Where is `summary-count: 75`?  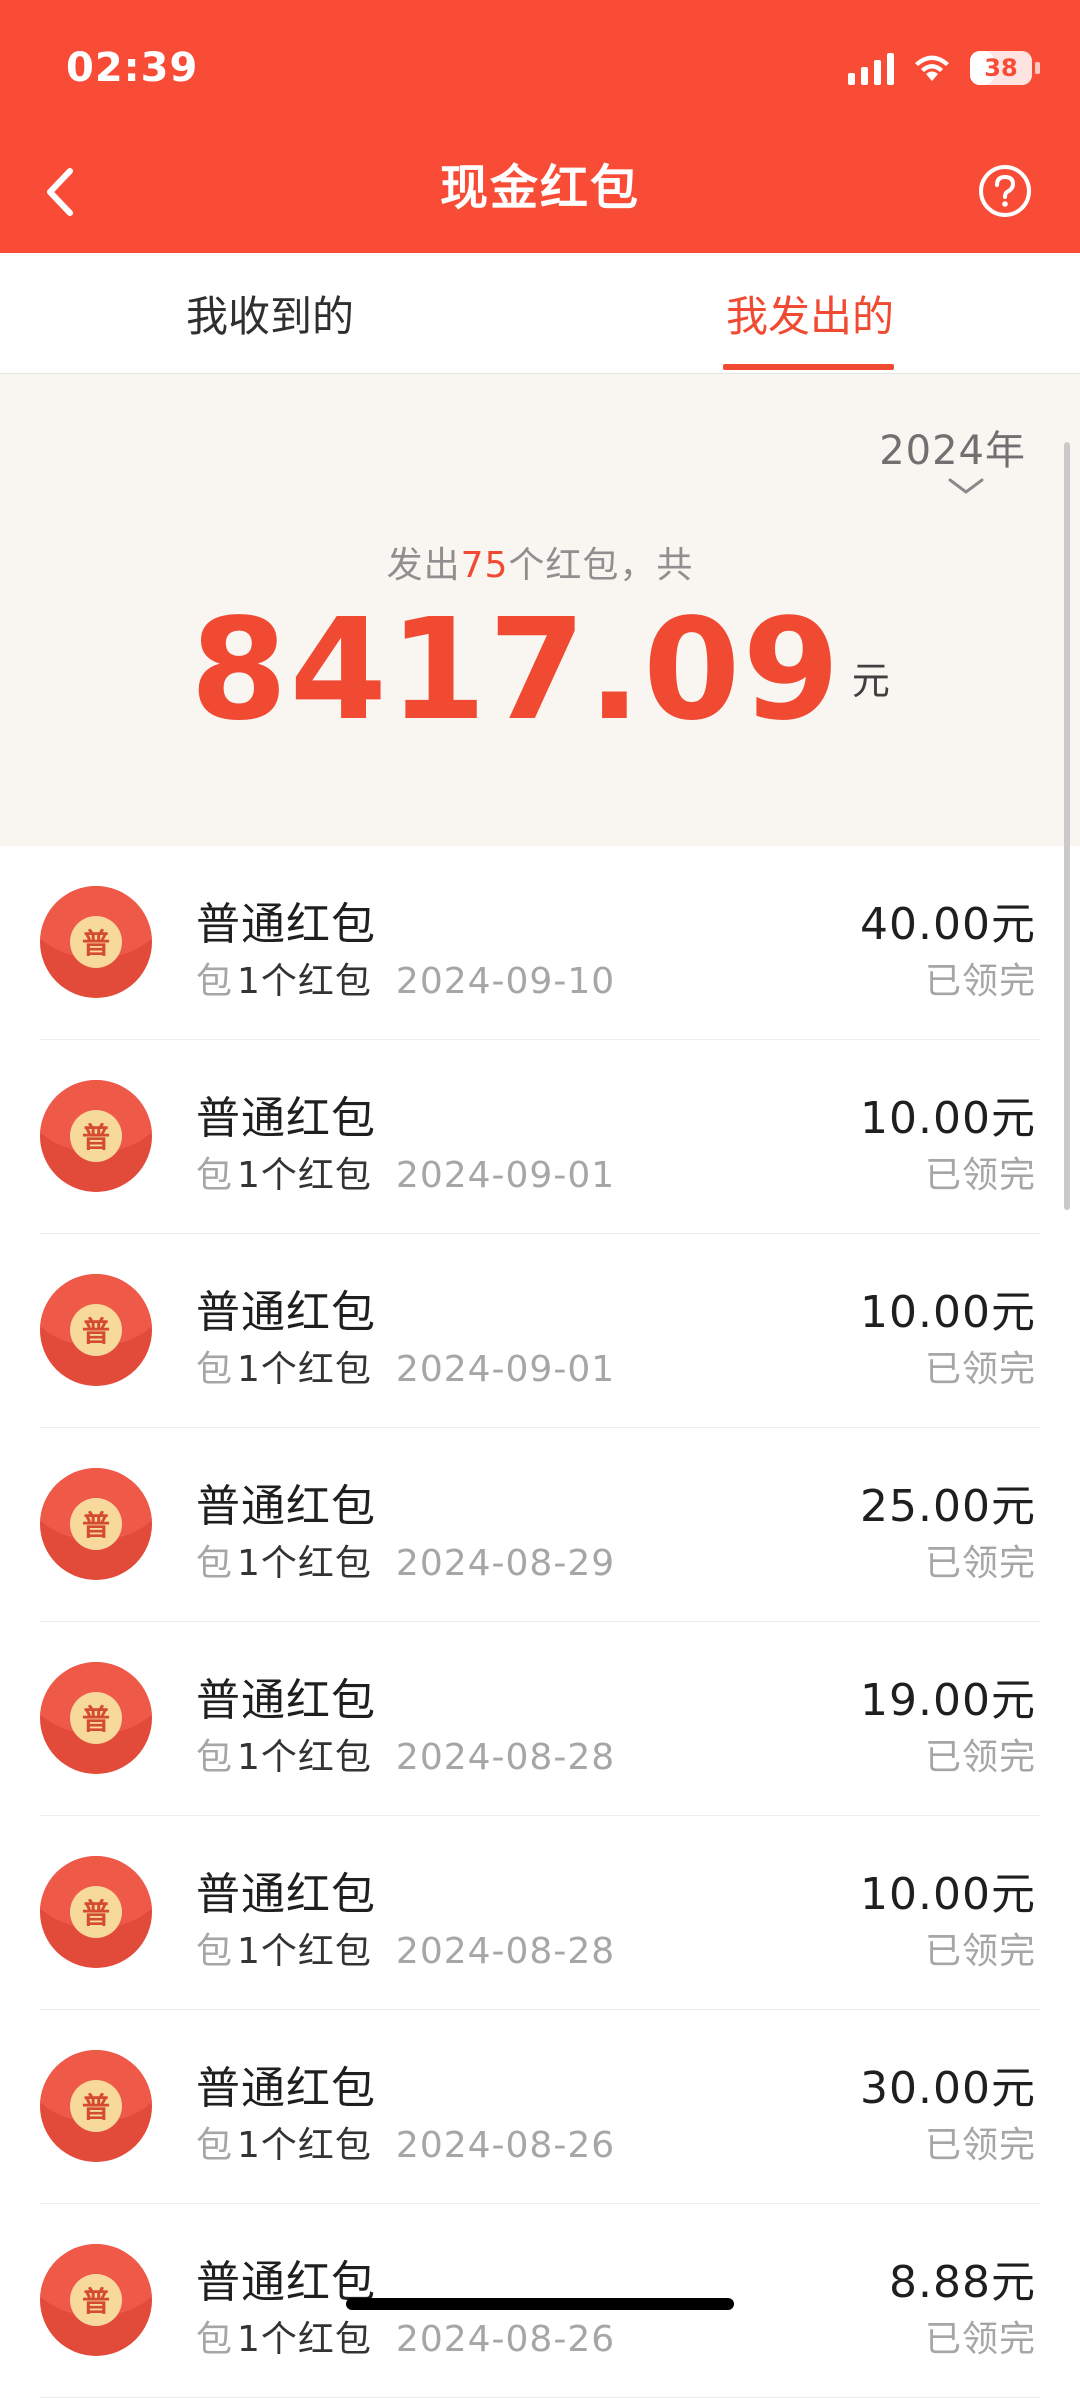 summary-count: 75 is located at coordinates (484, 565).